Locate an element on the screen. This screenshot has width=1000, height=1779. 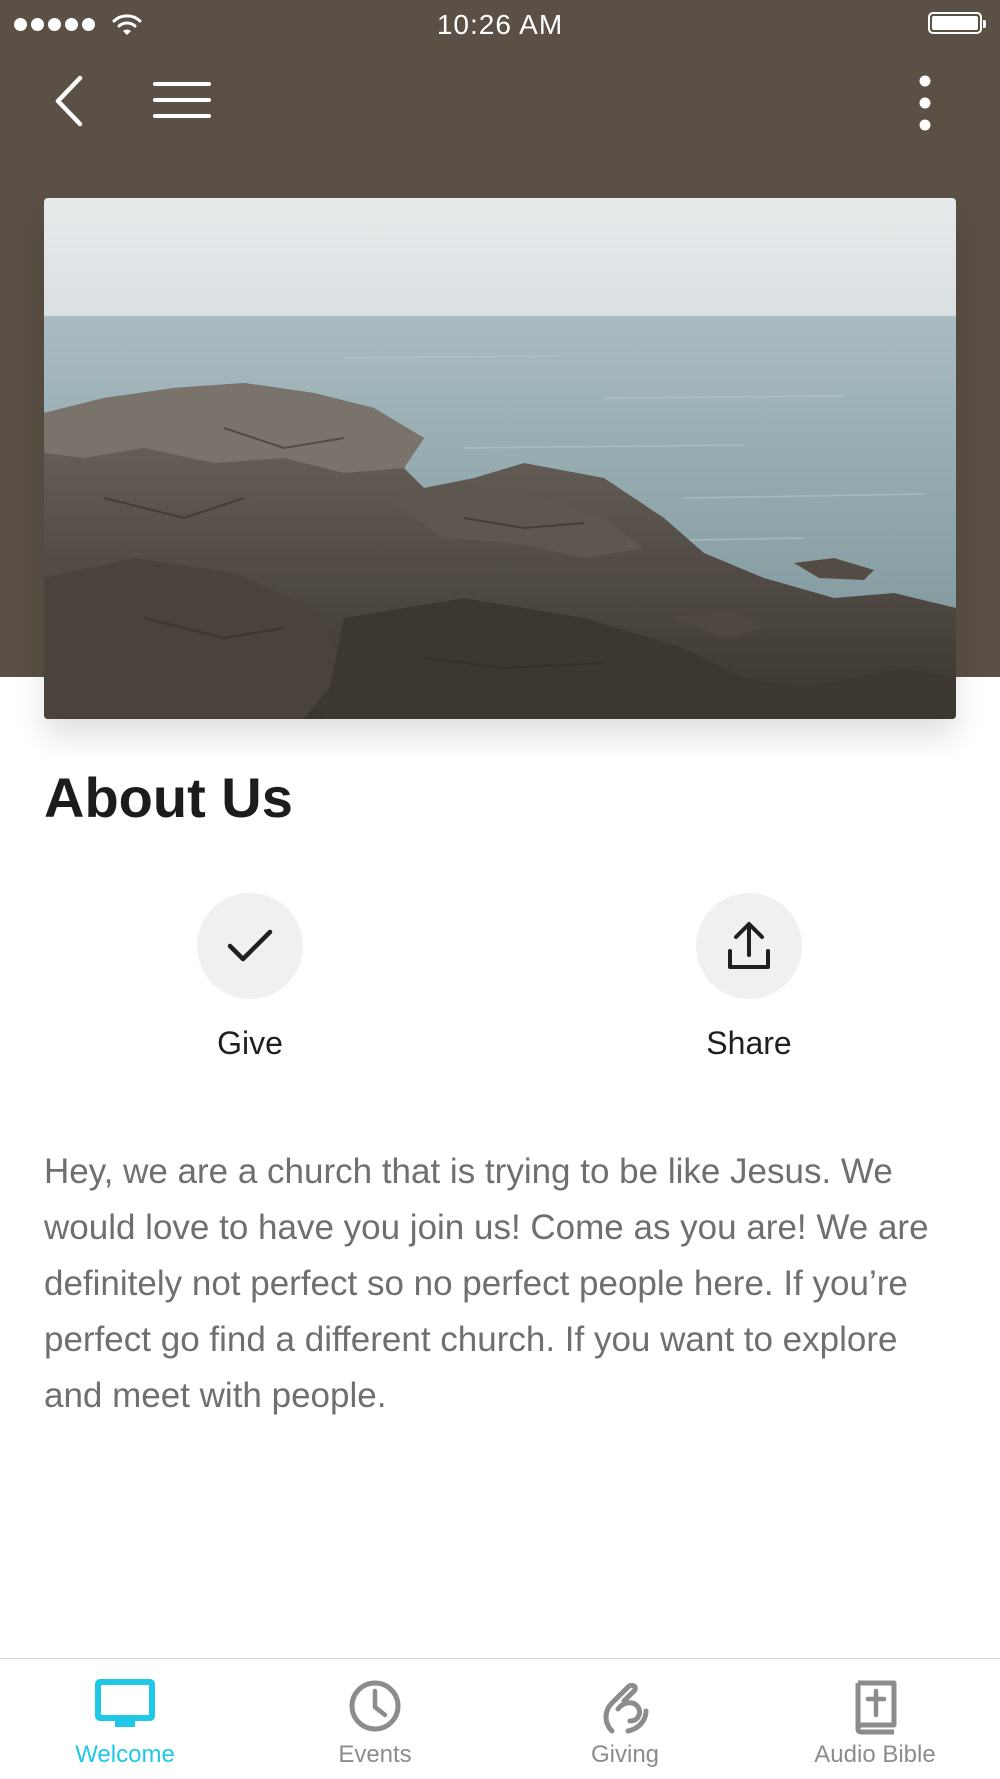
tab-bar: Welcome Events Giving Audio Bible is located at coordinates (500, 1718).